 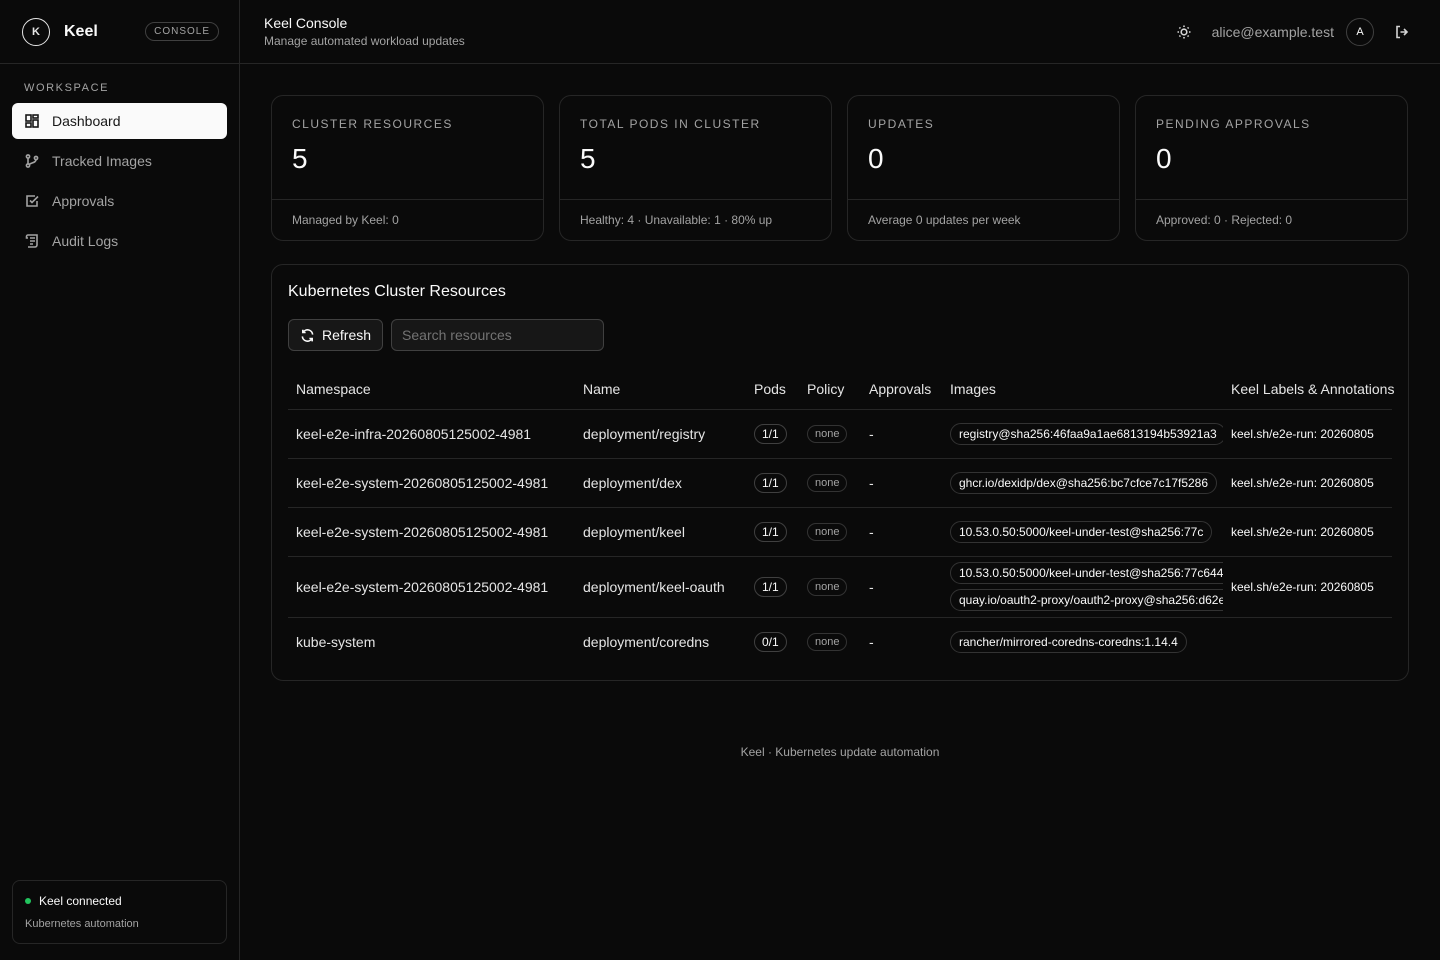 What do you see at coordinates (1360, 31) in the screenshot?
I see `avatar: A` at bounding box center [1360, 31].